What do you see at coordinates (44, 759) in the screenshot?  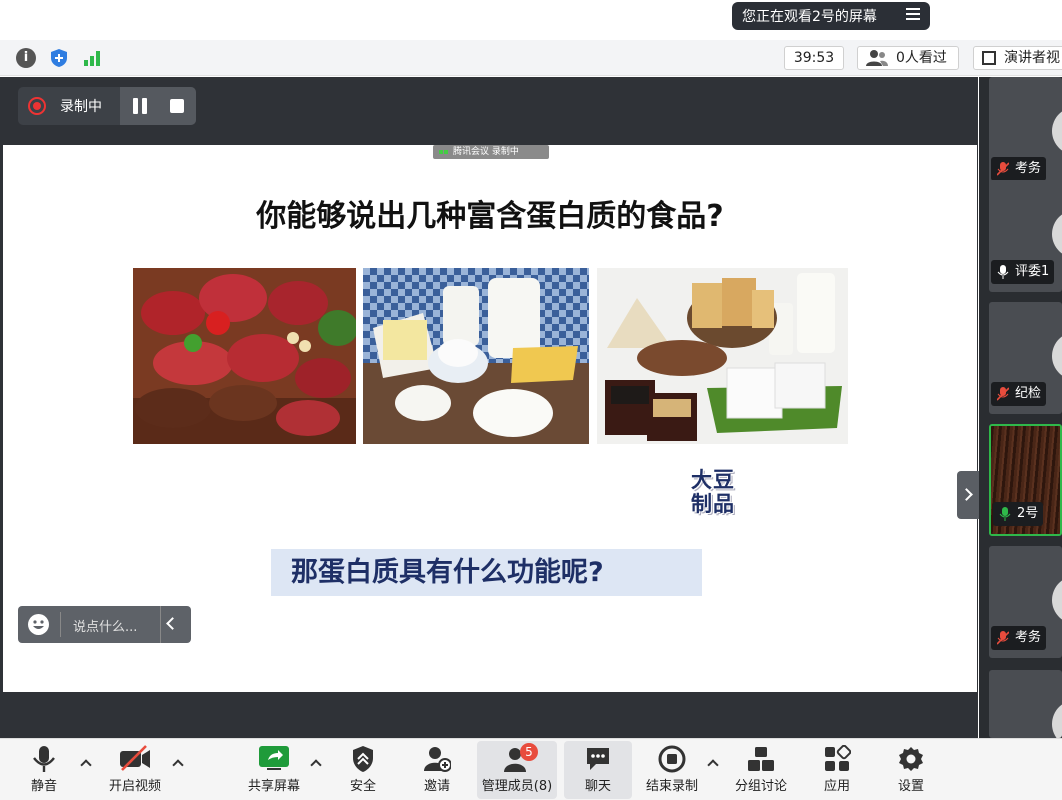 I see `microphone-icon` at bounding box center [44, 759].